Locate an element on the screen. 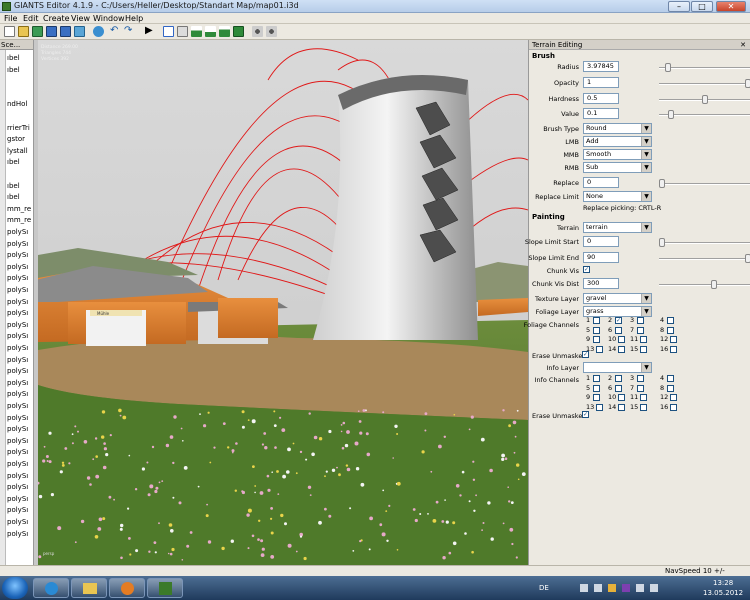 This screenshot has width=750, height=600. chunk-vis-dist-input: 300 is located at coordinates (601, 283).